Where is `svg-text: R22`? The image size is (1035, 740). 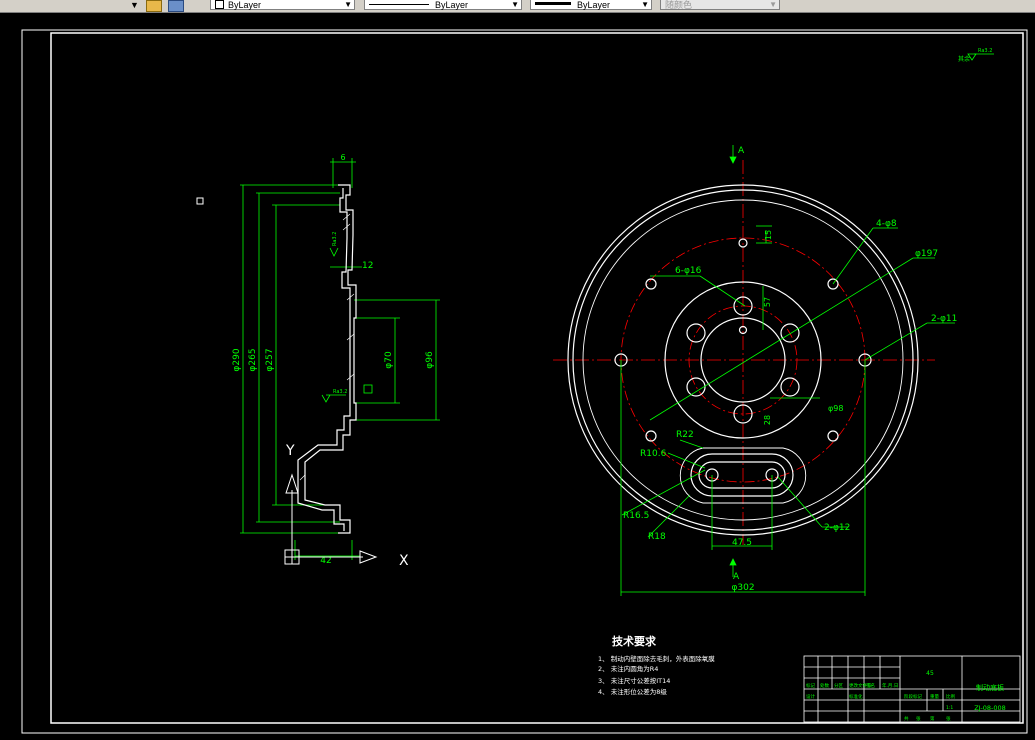 svg-text: R22 is located at coordinates (685, 435).